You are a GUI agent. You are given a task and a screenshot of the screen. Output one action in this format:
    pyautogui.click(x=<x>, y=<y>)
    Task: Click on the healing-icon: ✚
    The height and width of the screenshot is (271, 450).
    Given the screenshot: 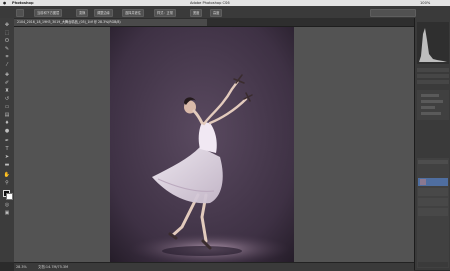 What is the action you would take?
    pyautogui.click(x=7, y=75)
    